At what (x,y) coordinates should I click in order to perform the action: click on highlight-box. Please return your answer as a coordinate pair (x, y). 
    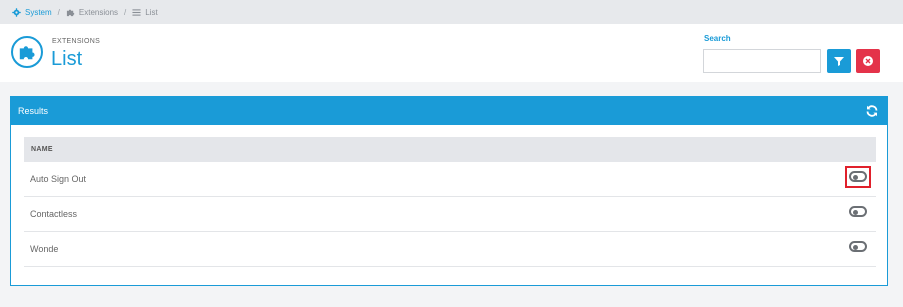
    Looking at the image, I should click on (858, 177).